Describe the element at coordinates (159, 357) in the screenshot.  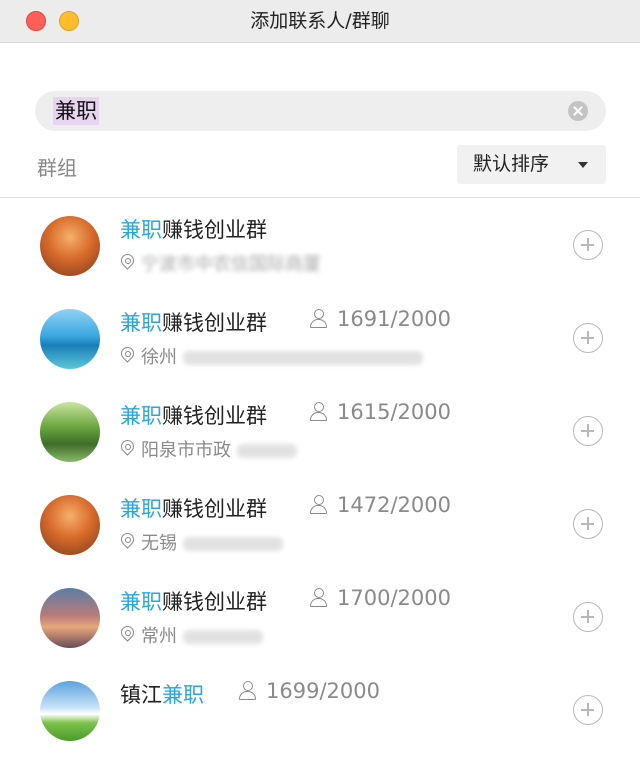
I see `location-text: 徐州` at that location.